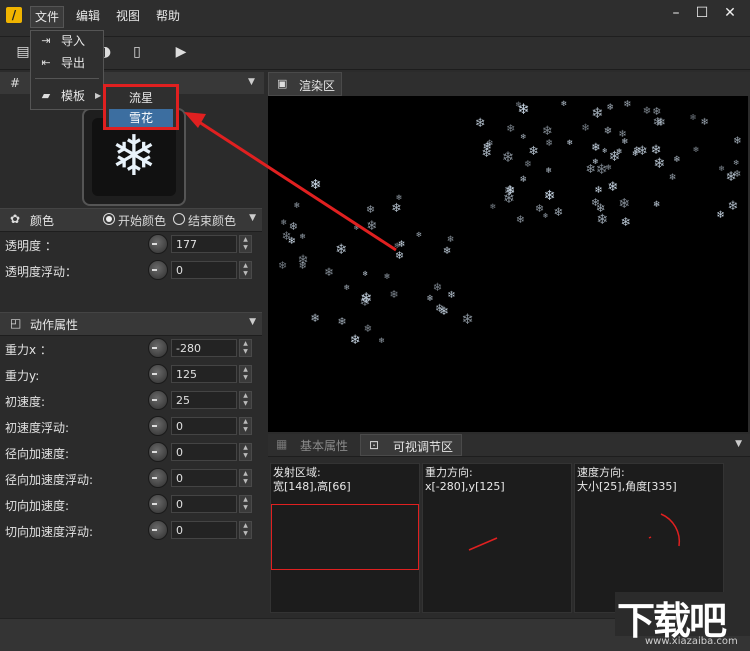 This screenshot has width=750, height=651. I want to click on motion-icon: ◰, so click(16, 323).